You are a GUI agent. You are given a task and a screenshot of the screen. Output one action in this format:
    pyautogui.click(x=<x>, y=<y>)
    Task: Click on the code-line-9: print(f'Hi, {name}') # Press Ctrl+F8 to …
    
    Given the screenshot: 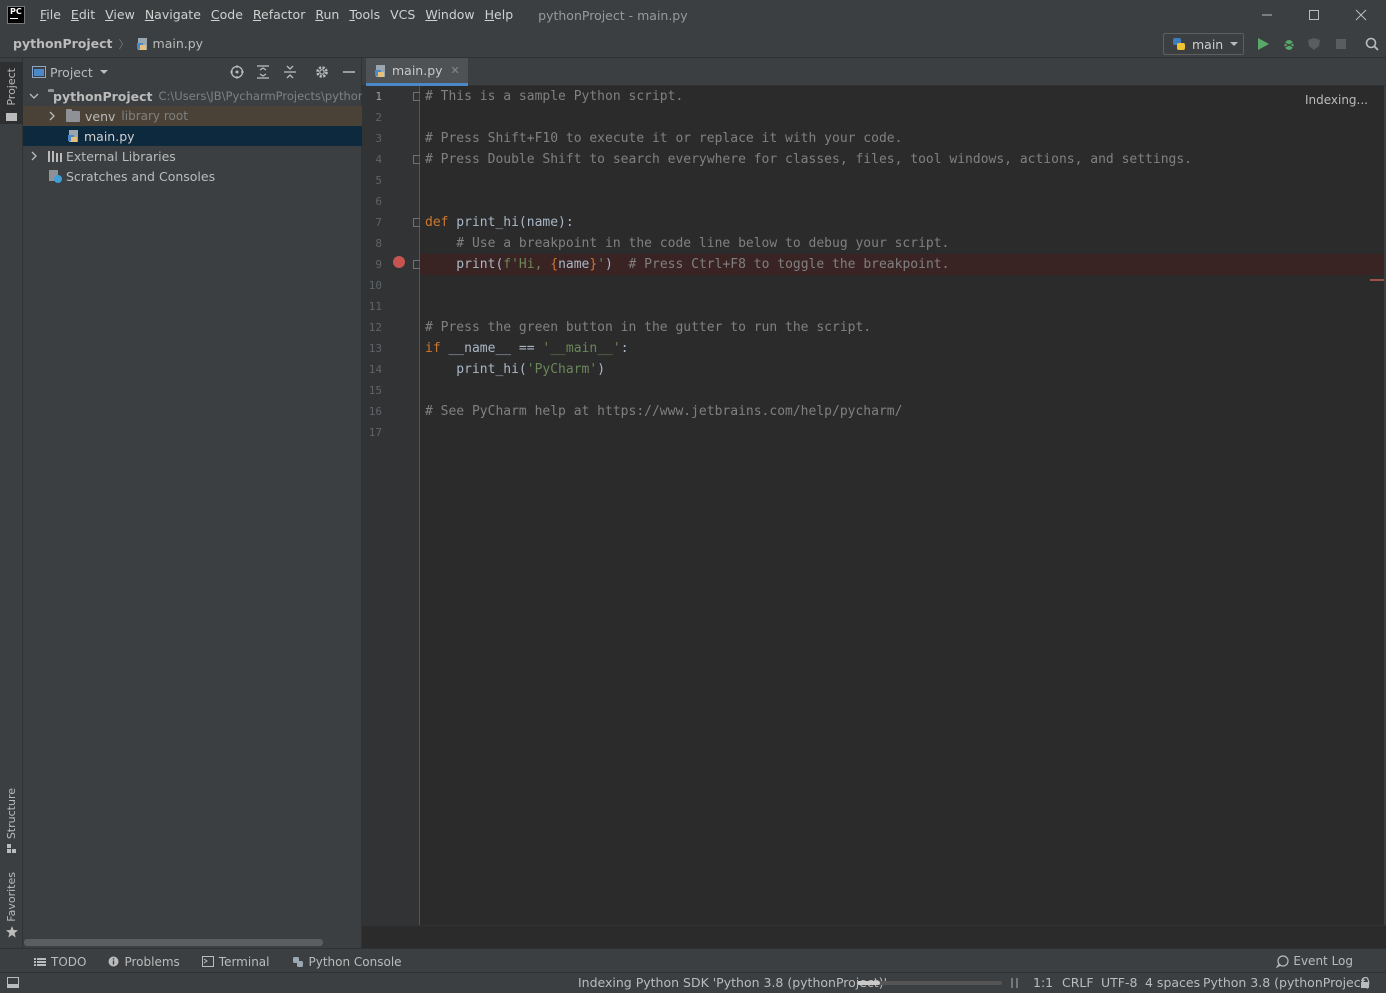 What is the action you would take?
    pyautogui.click(x=687, y=264)
    